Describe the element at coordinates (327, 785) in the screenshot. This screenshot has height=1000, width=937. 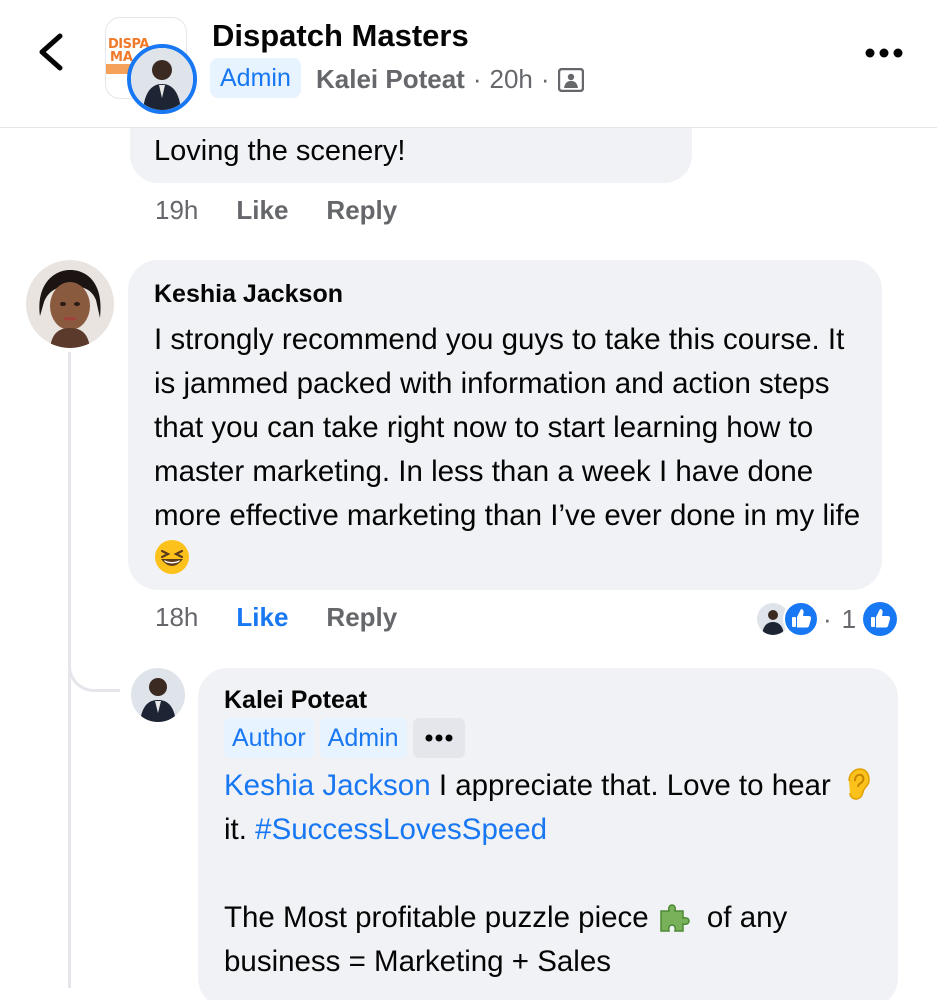
I see `mention-link: Keshia Jackson` at that location.